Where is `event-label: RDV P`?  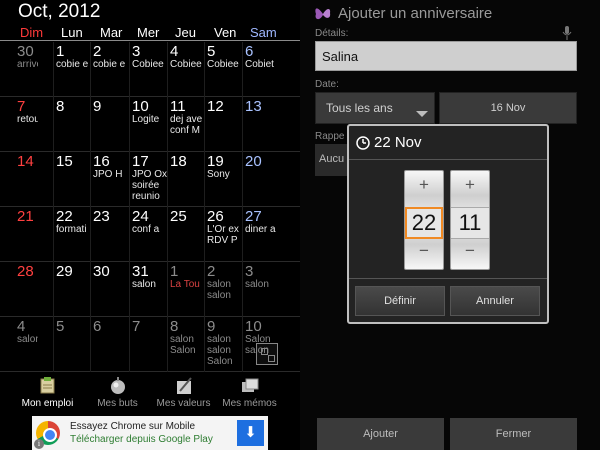 event-label: RDV P is located at coordinates (224, 240).